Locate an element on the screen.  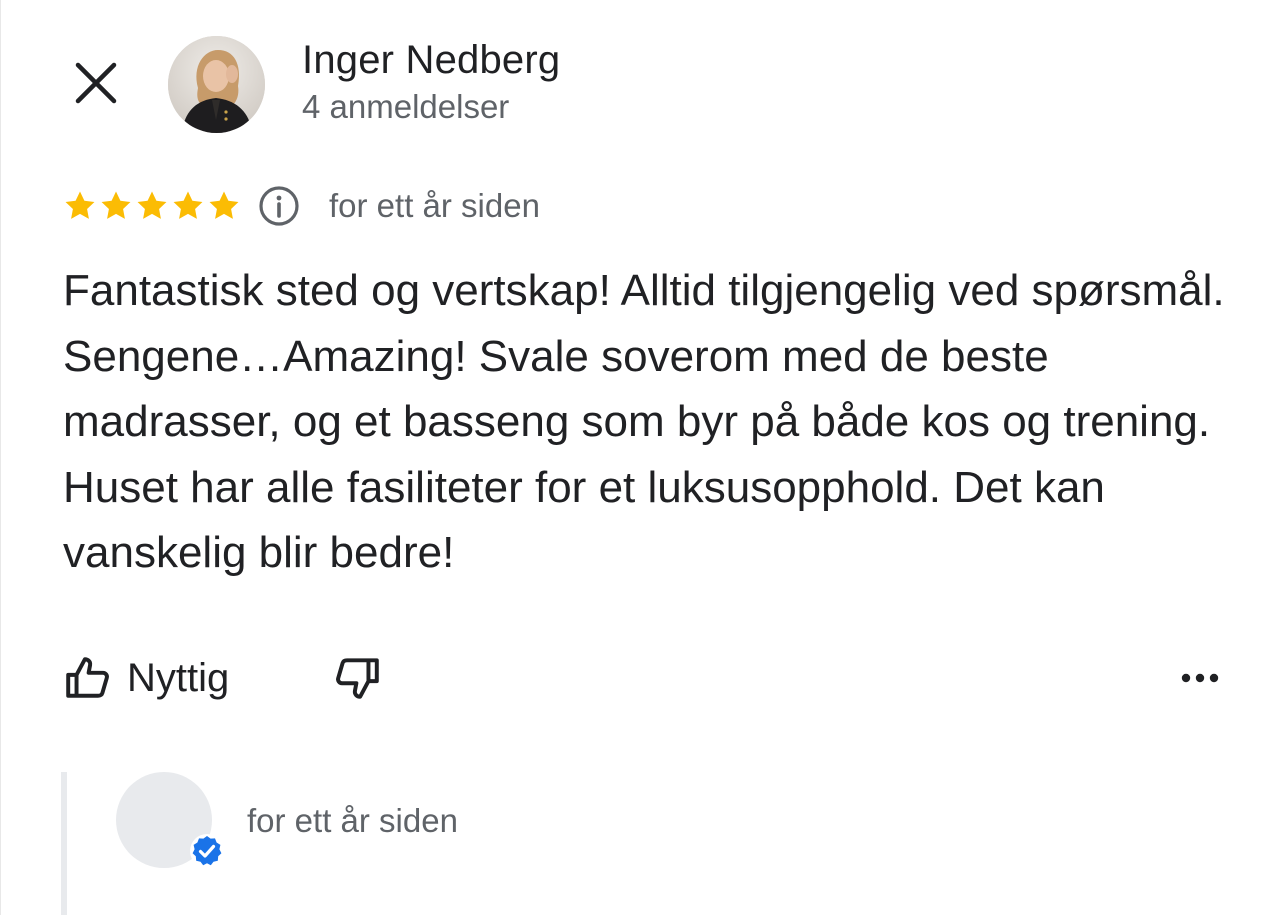
thumbs-down-icon is located at coordinates (357, 678).